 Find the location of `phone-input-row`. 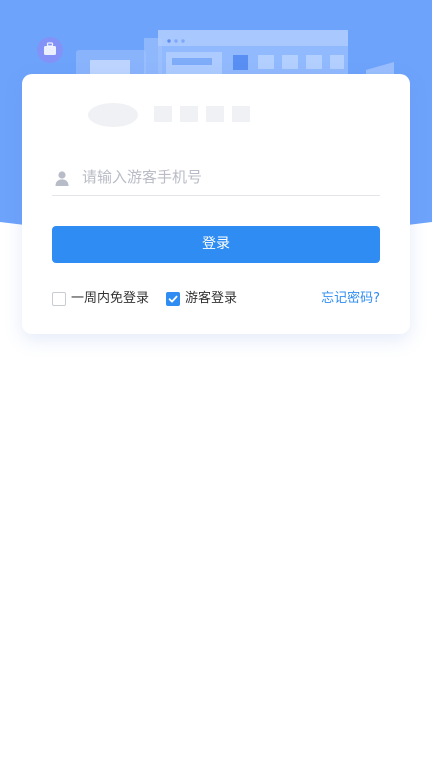

phone-input-row is located at coordinates (216, 179).